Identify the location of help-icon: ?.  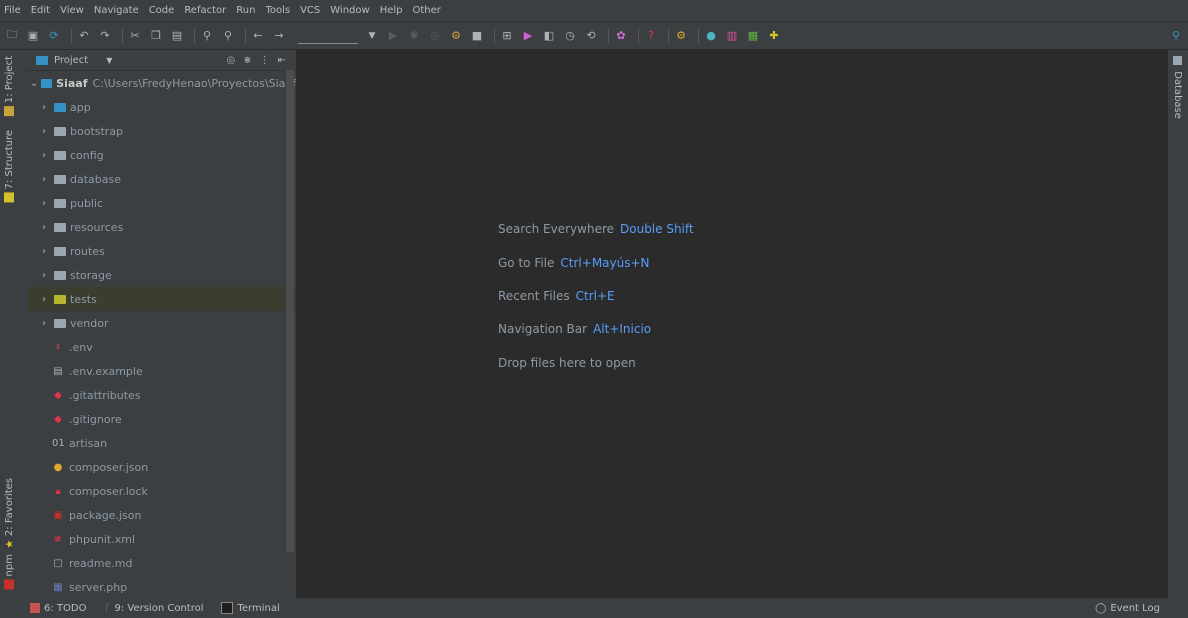
(651, 36).